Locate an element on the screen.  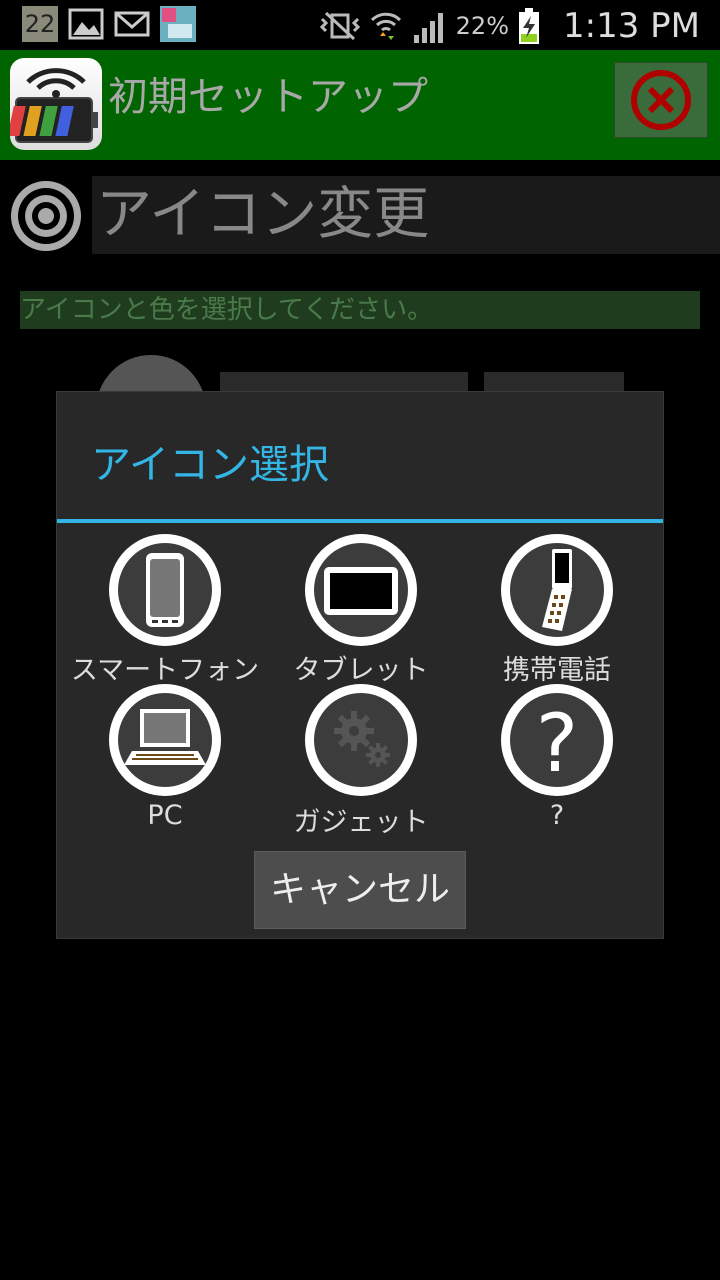
icon-label: 携帯電話 is located at coordinates (557, 670).